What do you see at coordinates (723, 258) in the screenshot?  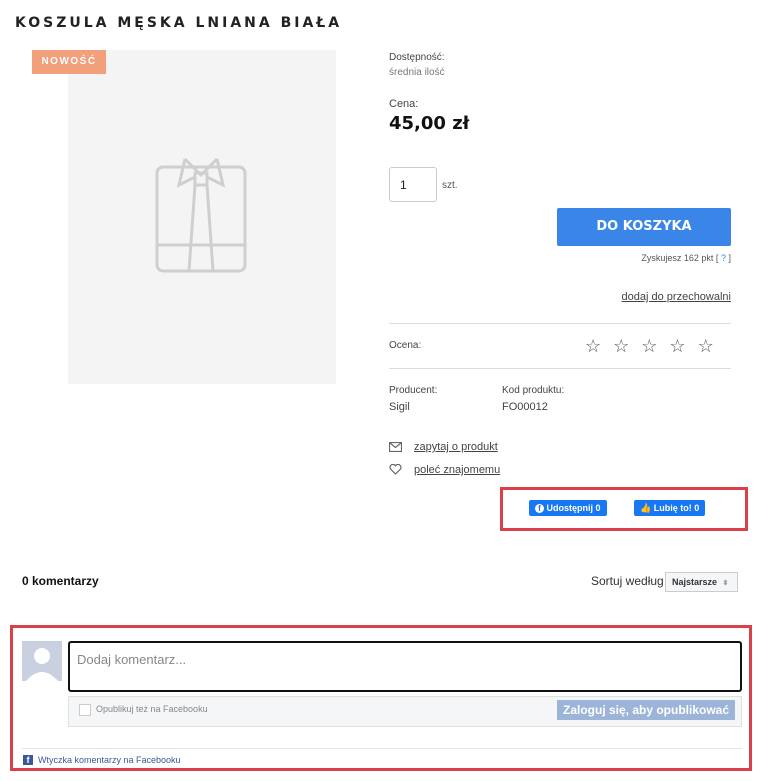 I see `points-help-link: ?` at bounding box center [723, 258].